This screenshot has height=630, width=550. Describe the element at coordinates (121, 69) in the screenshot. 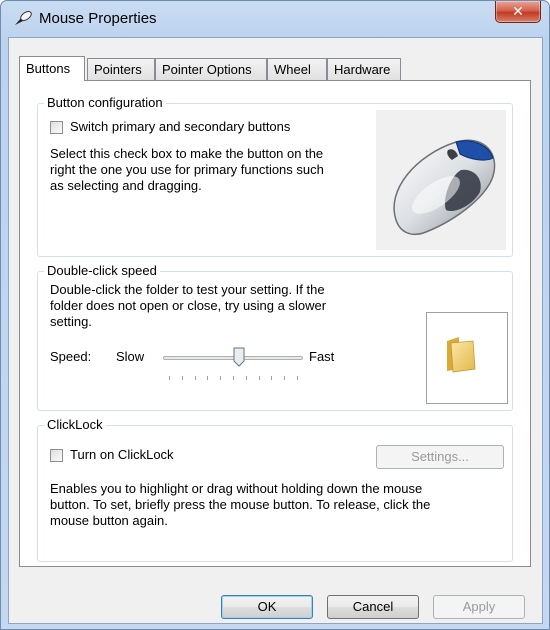

I see `tab-pointers: Pointers` at that location.